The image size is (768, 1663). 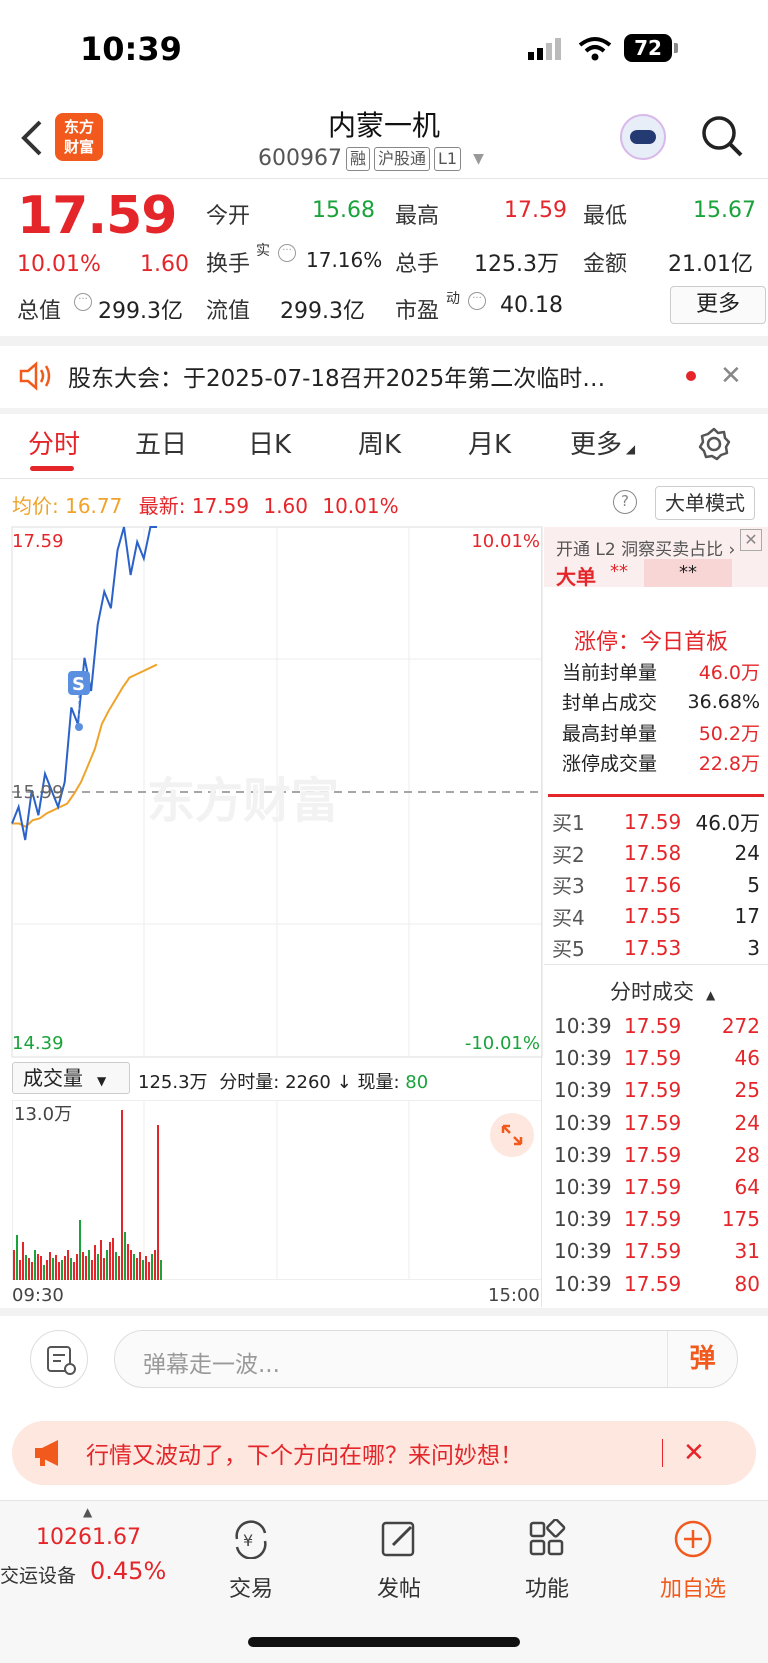 I want to click on high-value: 17.59, so click(x=535, y=210).